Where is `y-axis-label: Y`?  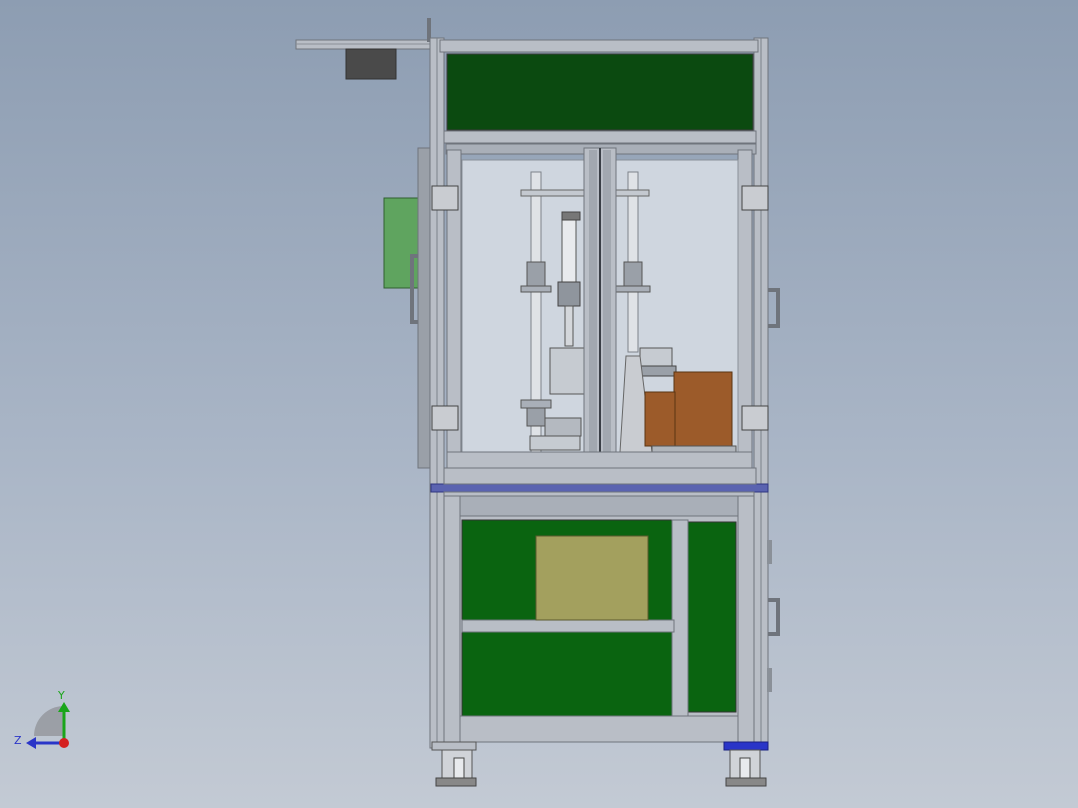
y-axis-label: Y is located at coordinates (61, 695).